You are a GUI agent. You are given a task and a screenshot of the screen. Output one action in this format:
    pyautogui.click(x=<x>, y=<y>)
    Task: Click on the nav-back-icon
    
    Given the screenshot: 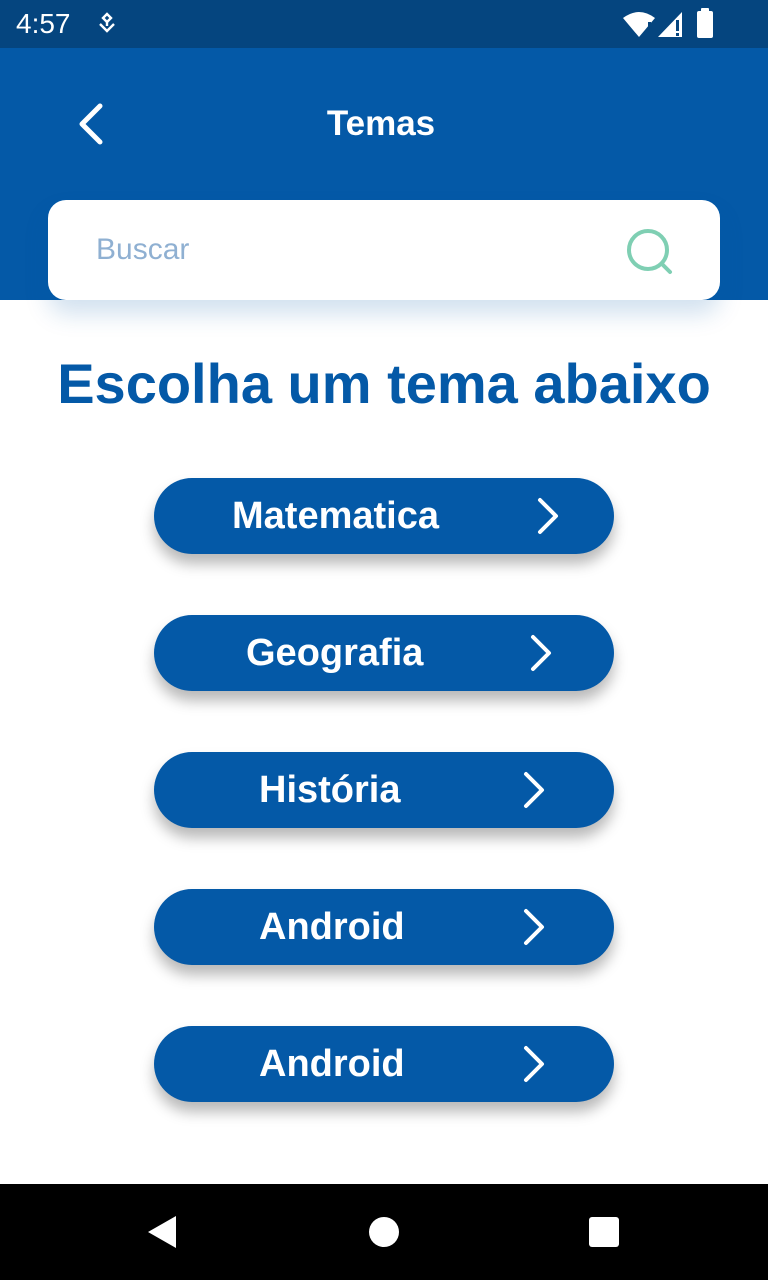 What is the action you would take?
    pyautogui.click(x=162, y=1232)
    